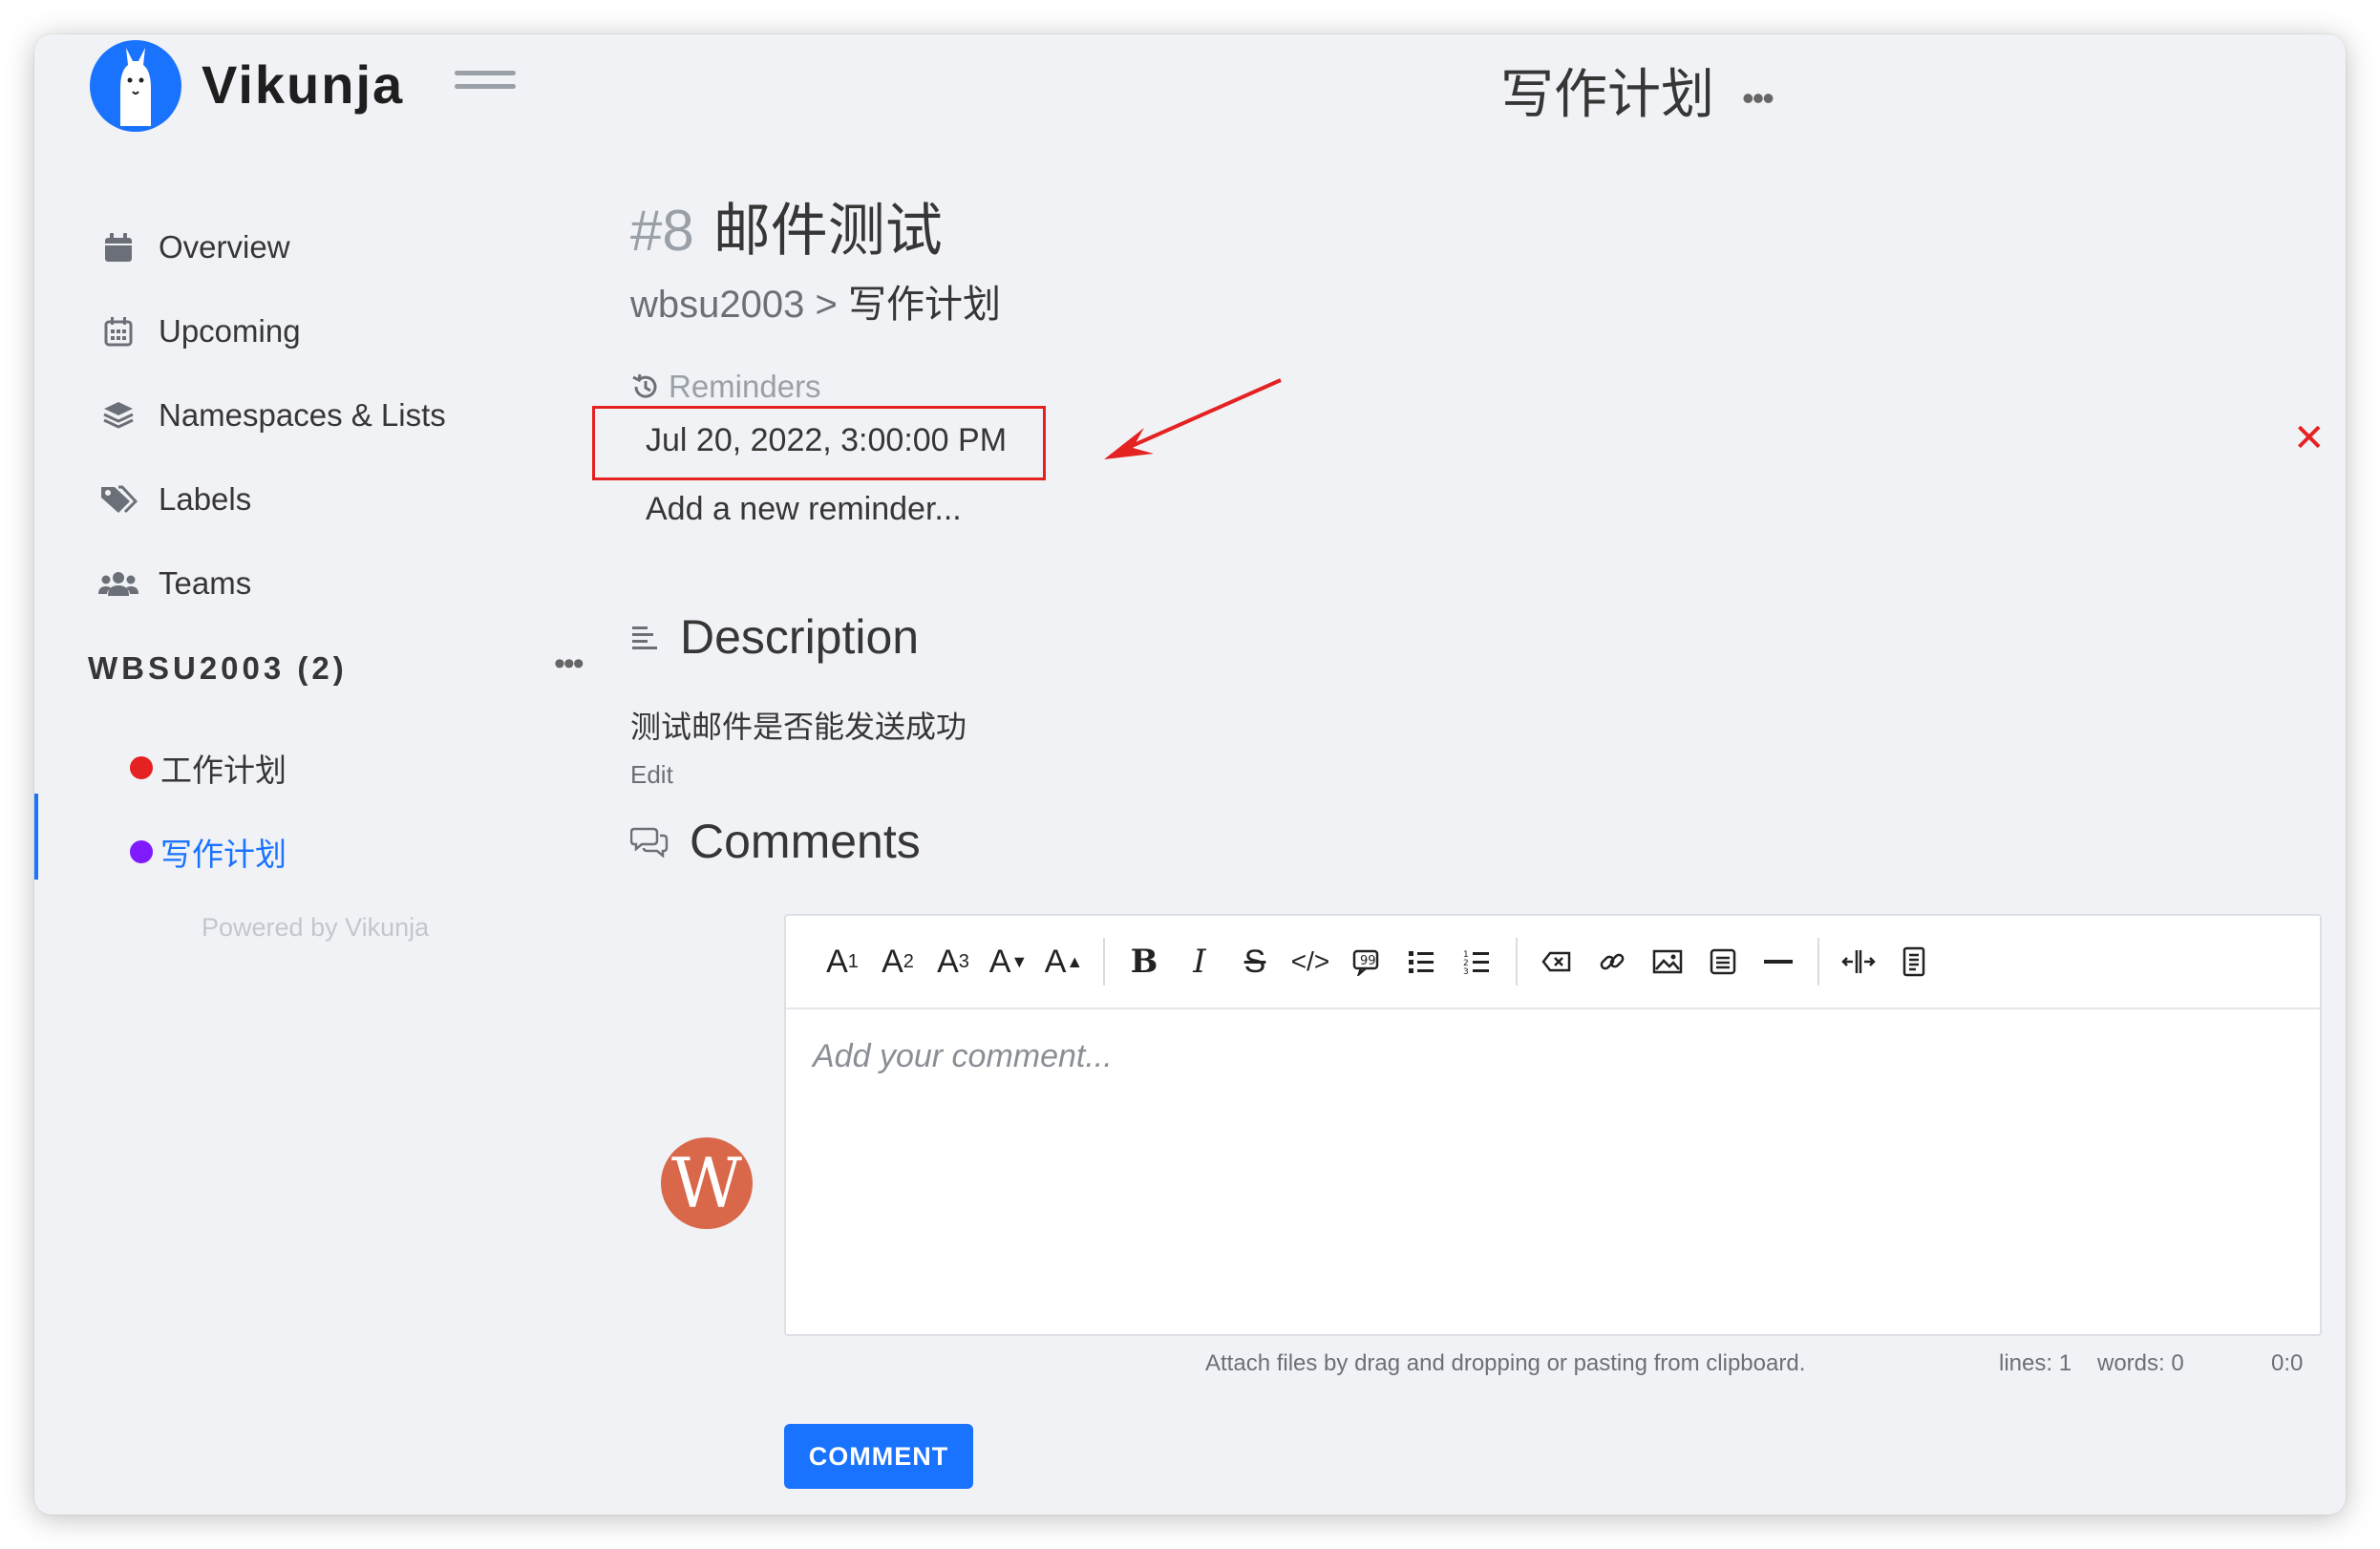  Describe the element at coordinates (1612, 962) in the screenshot. I see `link-icon` at that location.